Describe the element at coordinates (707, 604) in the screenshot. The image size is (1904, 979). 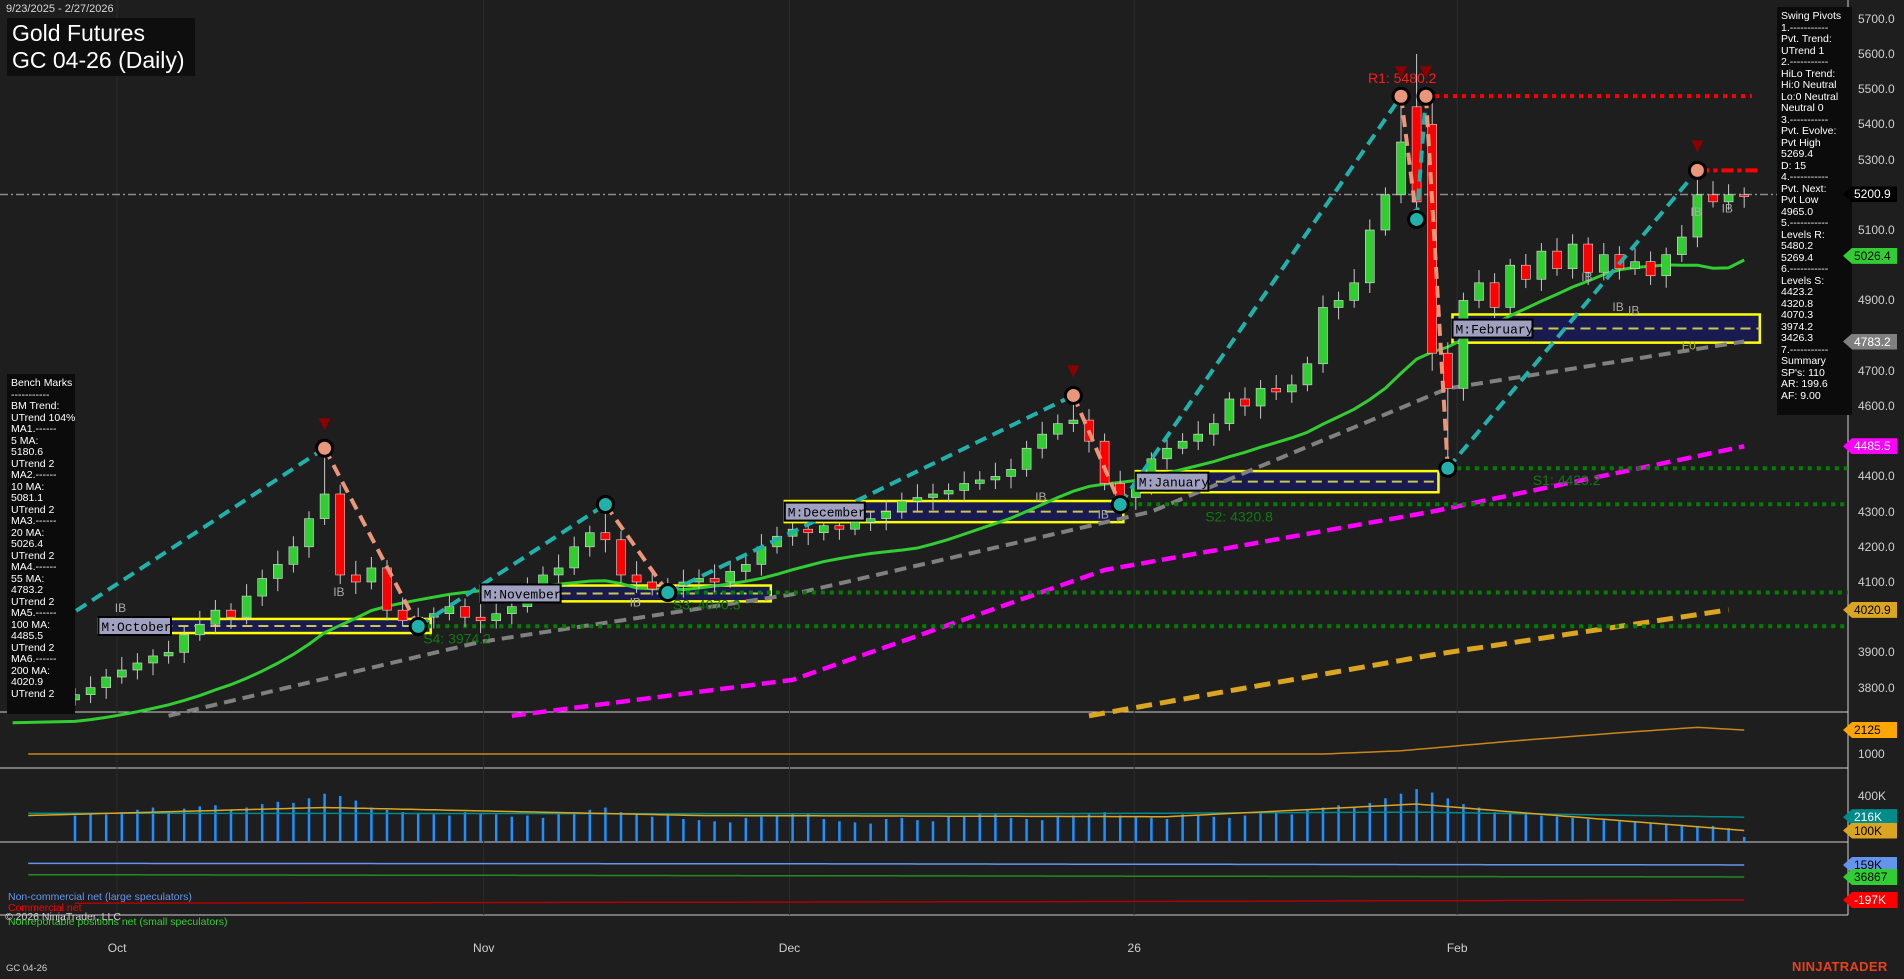
I see `level-label: S3: 4070.3` at that location.